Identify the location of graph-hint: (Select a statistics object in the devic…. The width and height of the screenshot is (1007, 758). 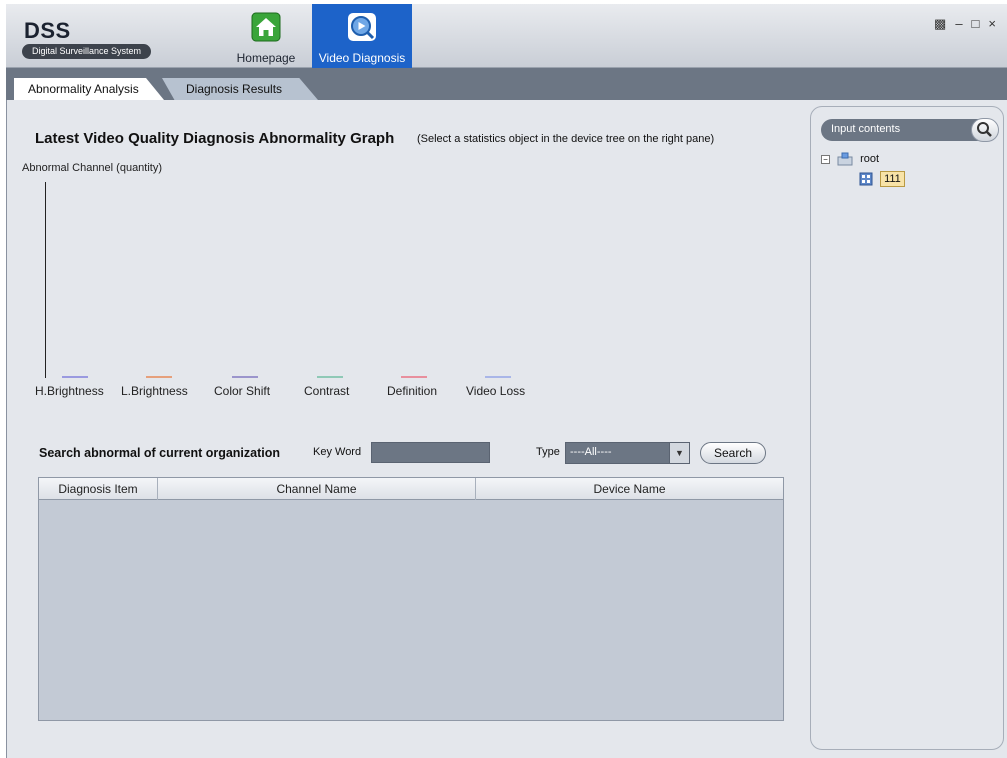
(566, 139).